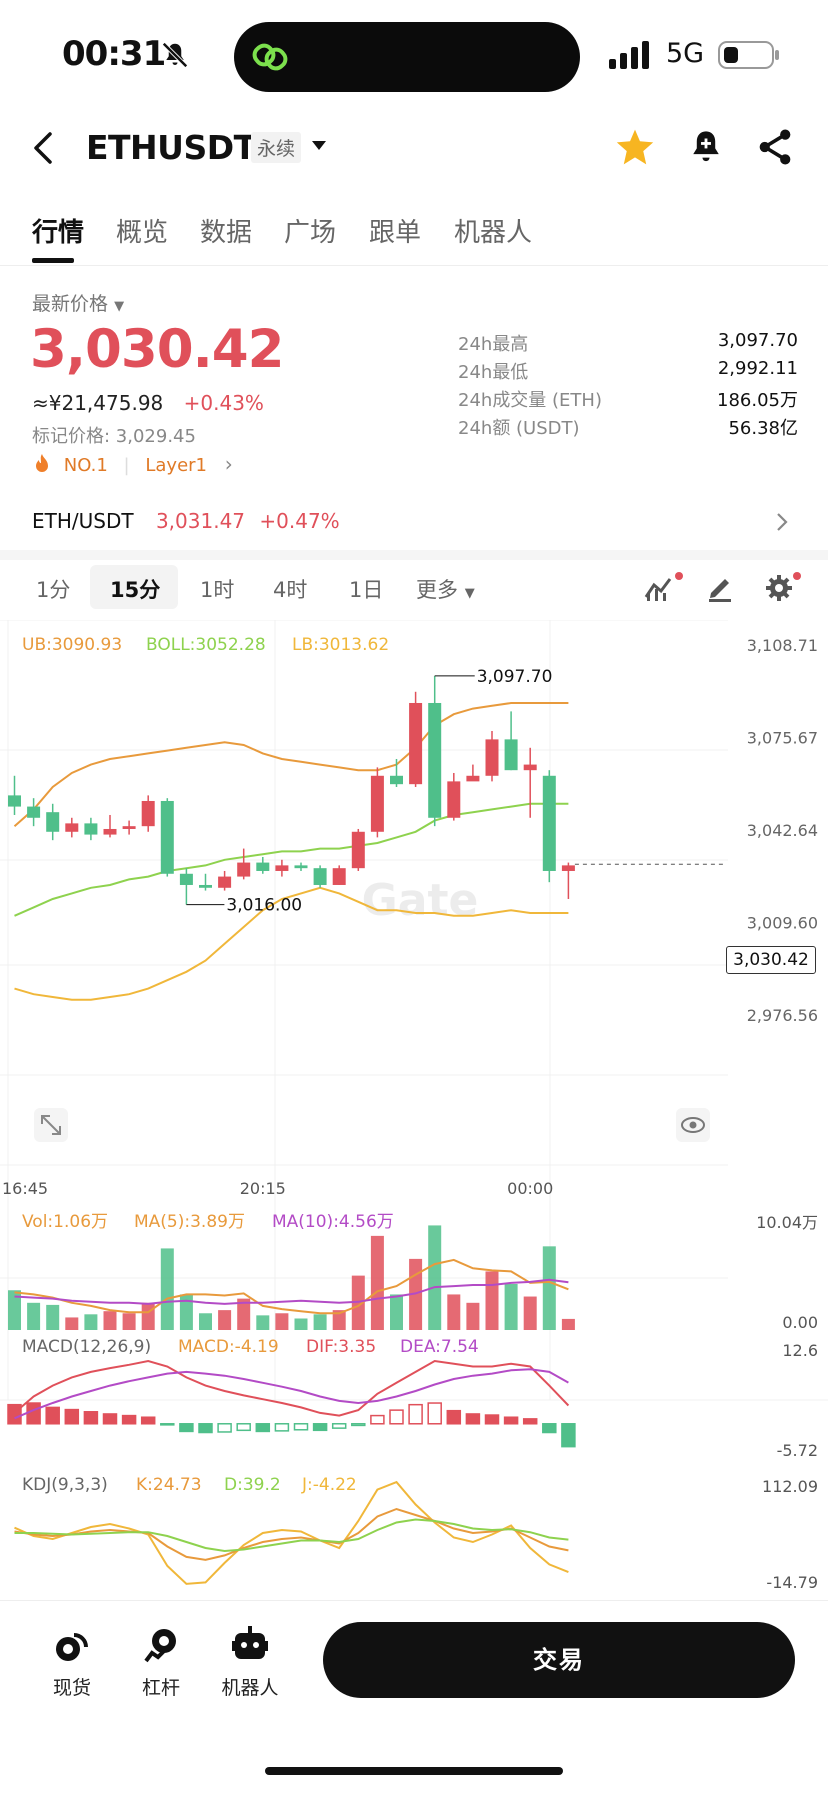 The width and height of the screenshot is (828, 1795). What do you see at coordinates (72, 1647) in the screenshot?
I see `spot-coins-icon` at bounding box center [72, 1647].